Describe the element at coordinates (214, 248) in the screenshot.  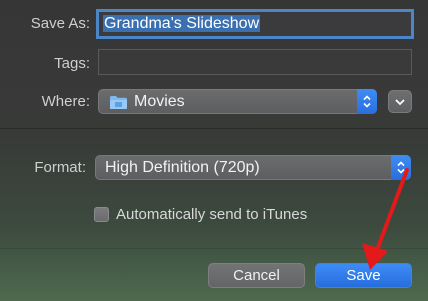
I see `buttons-divider` at that location.